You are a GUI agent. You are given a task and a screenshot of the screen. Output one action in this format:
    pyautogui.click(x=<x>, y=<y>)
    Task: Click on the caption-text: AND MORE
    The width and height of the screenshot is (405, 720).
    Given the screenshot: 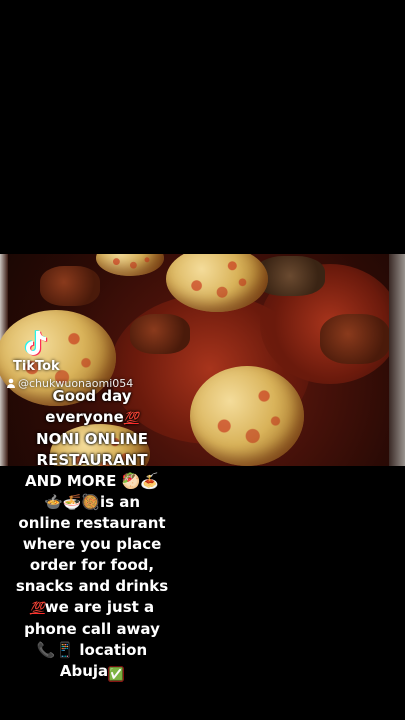 What is the action you would take?
    pyautogui.click(x=71, y=481)
    